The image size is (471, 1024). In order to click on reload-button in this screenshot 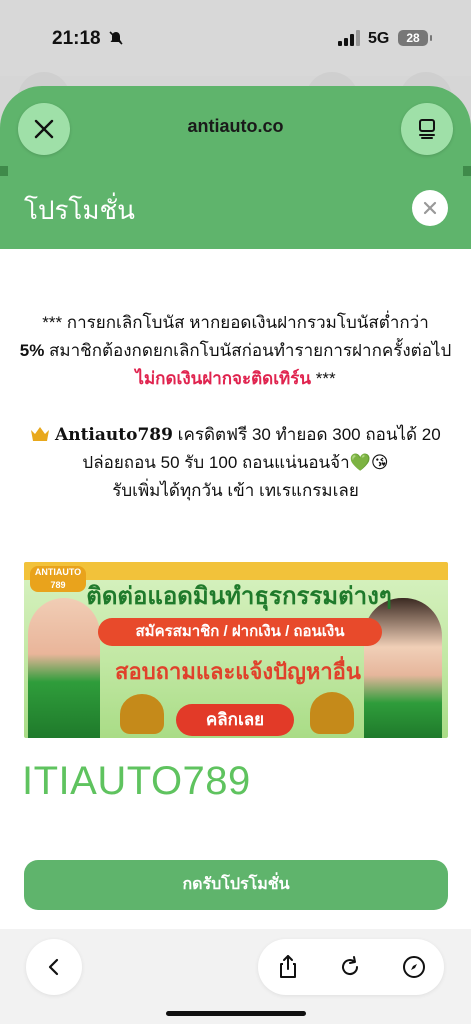, I will do `click(350, 967)`.